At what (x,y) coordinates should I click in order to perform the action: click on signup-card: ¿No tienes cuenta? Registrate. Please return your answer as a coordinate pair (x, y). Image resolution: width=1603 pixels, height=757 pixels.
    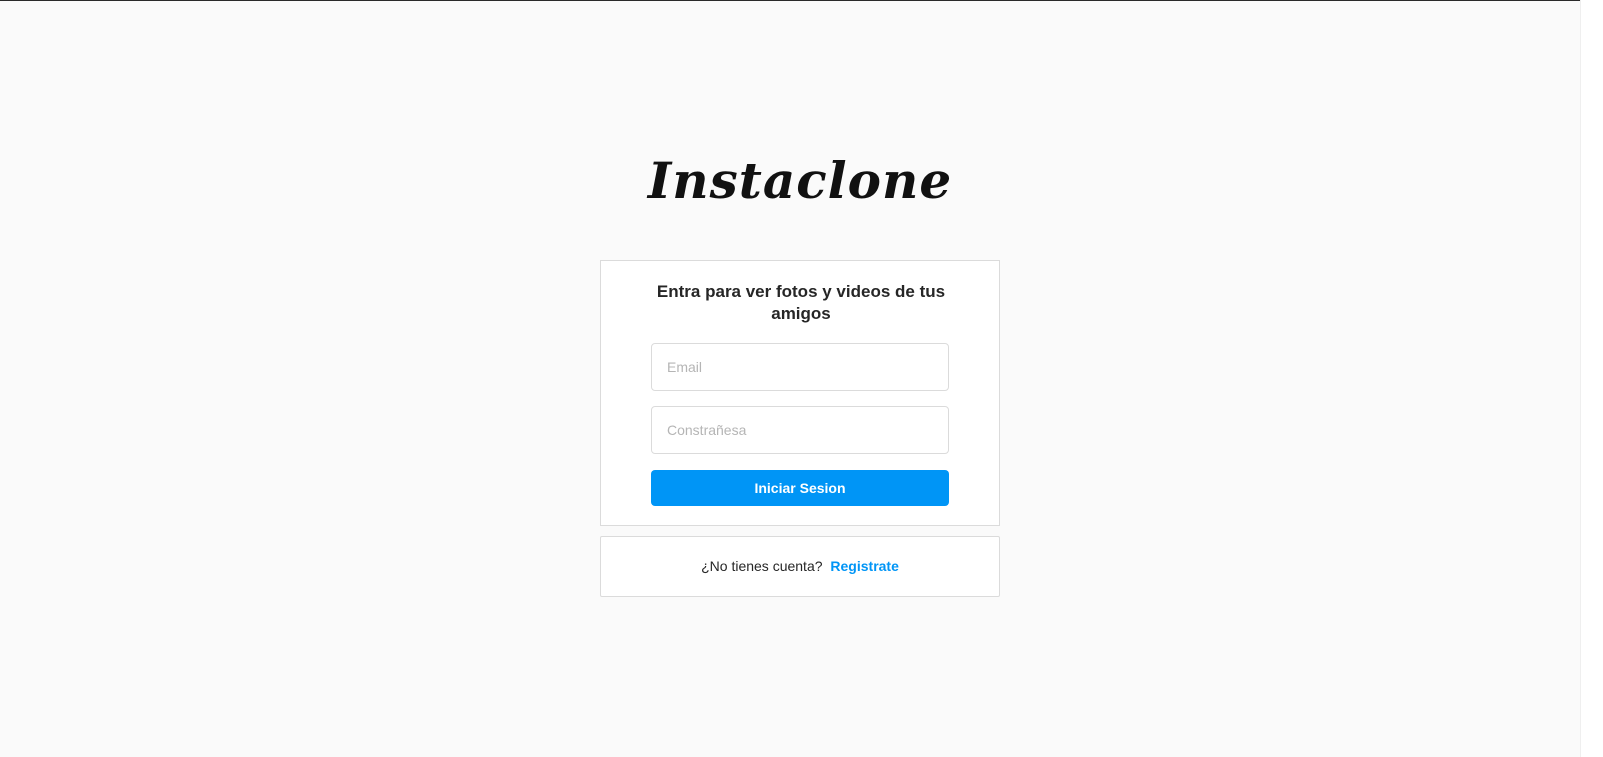
    Looking at the image, I should click on (800, 566).